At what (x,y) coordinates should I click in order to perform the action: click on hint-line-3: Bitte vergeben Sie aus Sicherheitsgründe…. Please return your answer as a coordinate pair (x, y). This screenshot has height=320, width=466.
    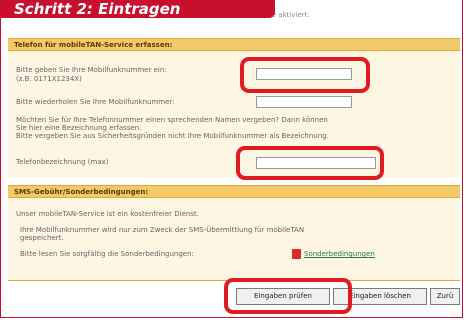
    Looking at the image, I should click on (172, 136).